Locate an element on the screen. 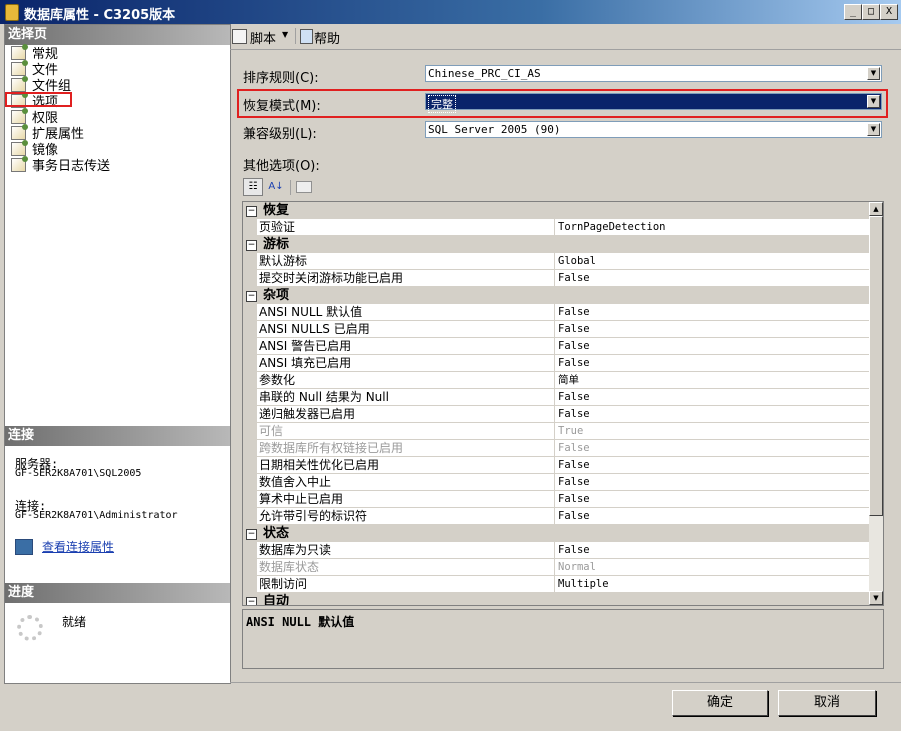  property-value: Normal is located at coordinates (577, 567).